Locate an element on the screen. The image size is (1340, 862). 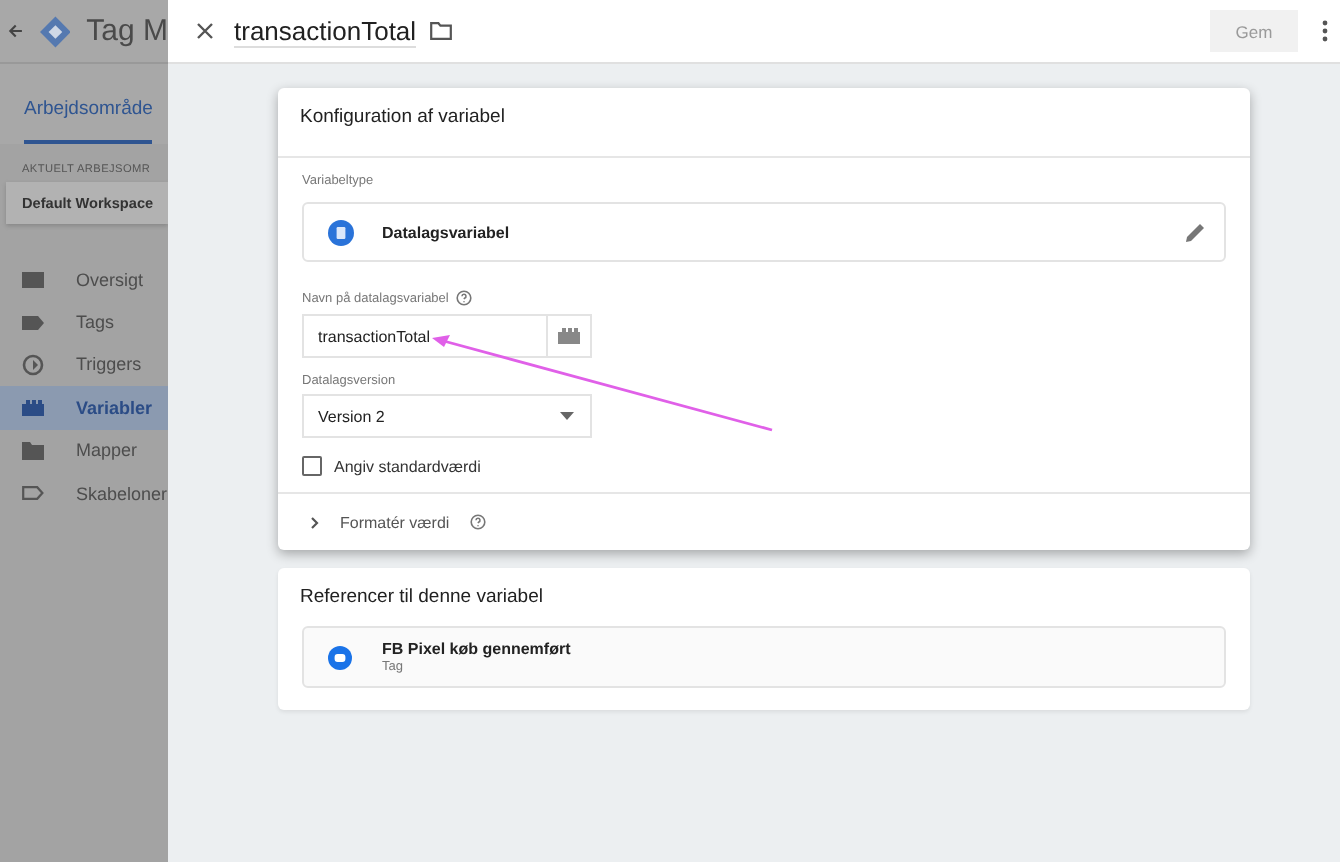
checkbox-label: Angiv standardværdi is located at coordinates (407, 466).